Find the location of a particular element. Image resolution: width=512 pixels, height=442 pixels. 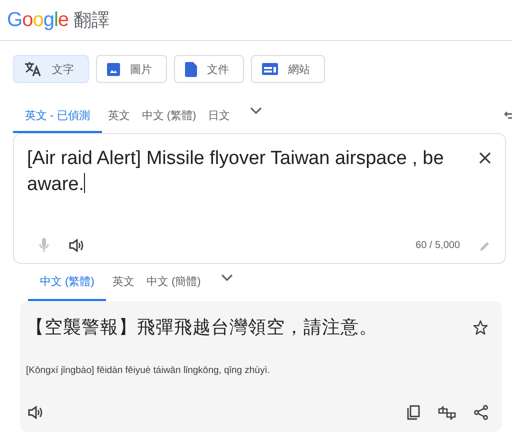

app-title: 翻譯 is located at coordinates (92, 20).